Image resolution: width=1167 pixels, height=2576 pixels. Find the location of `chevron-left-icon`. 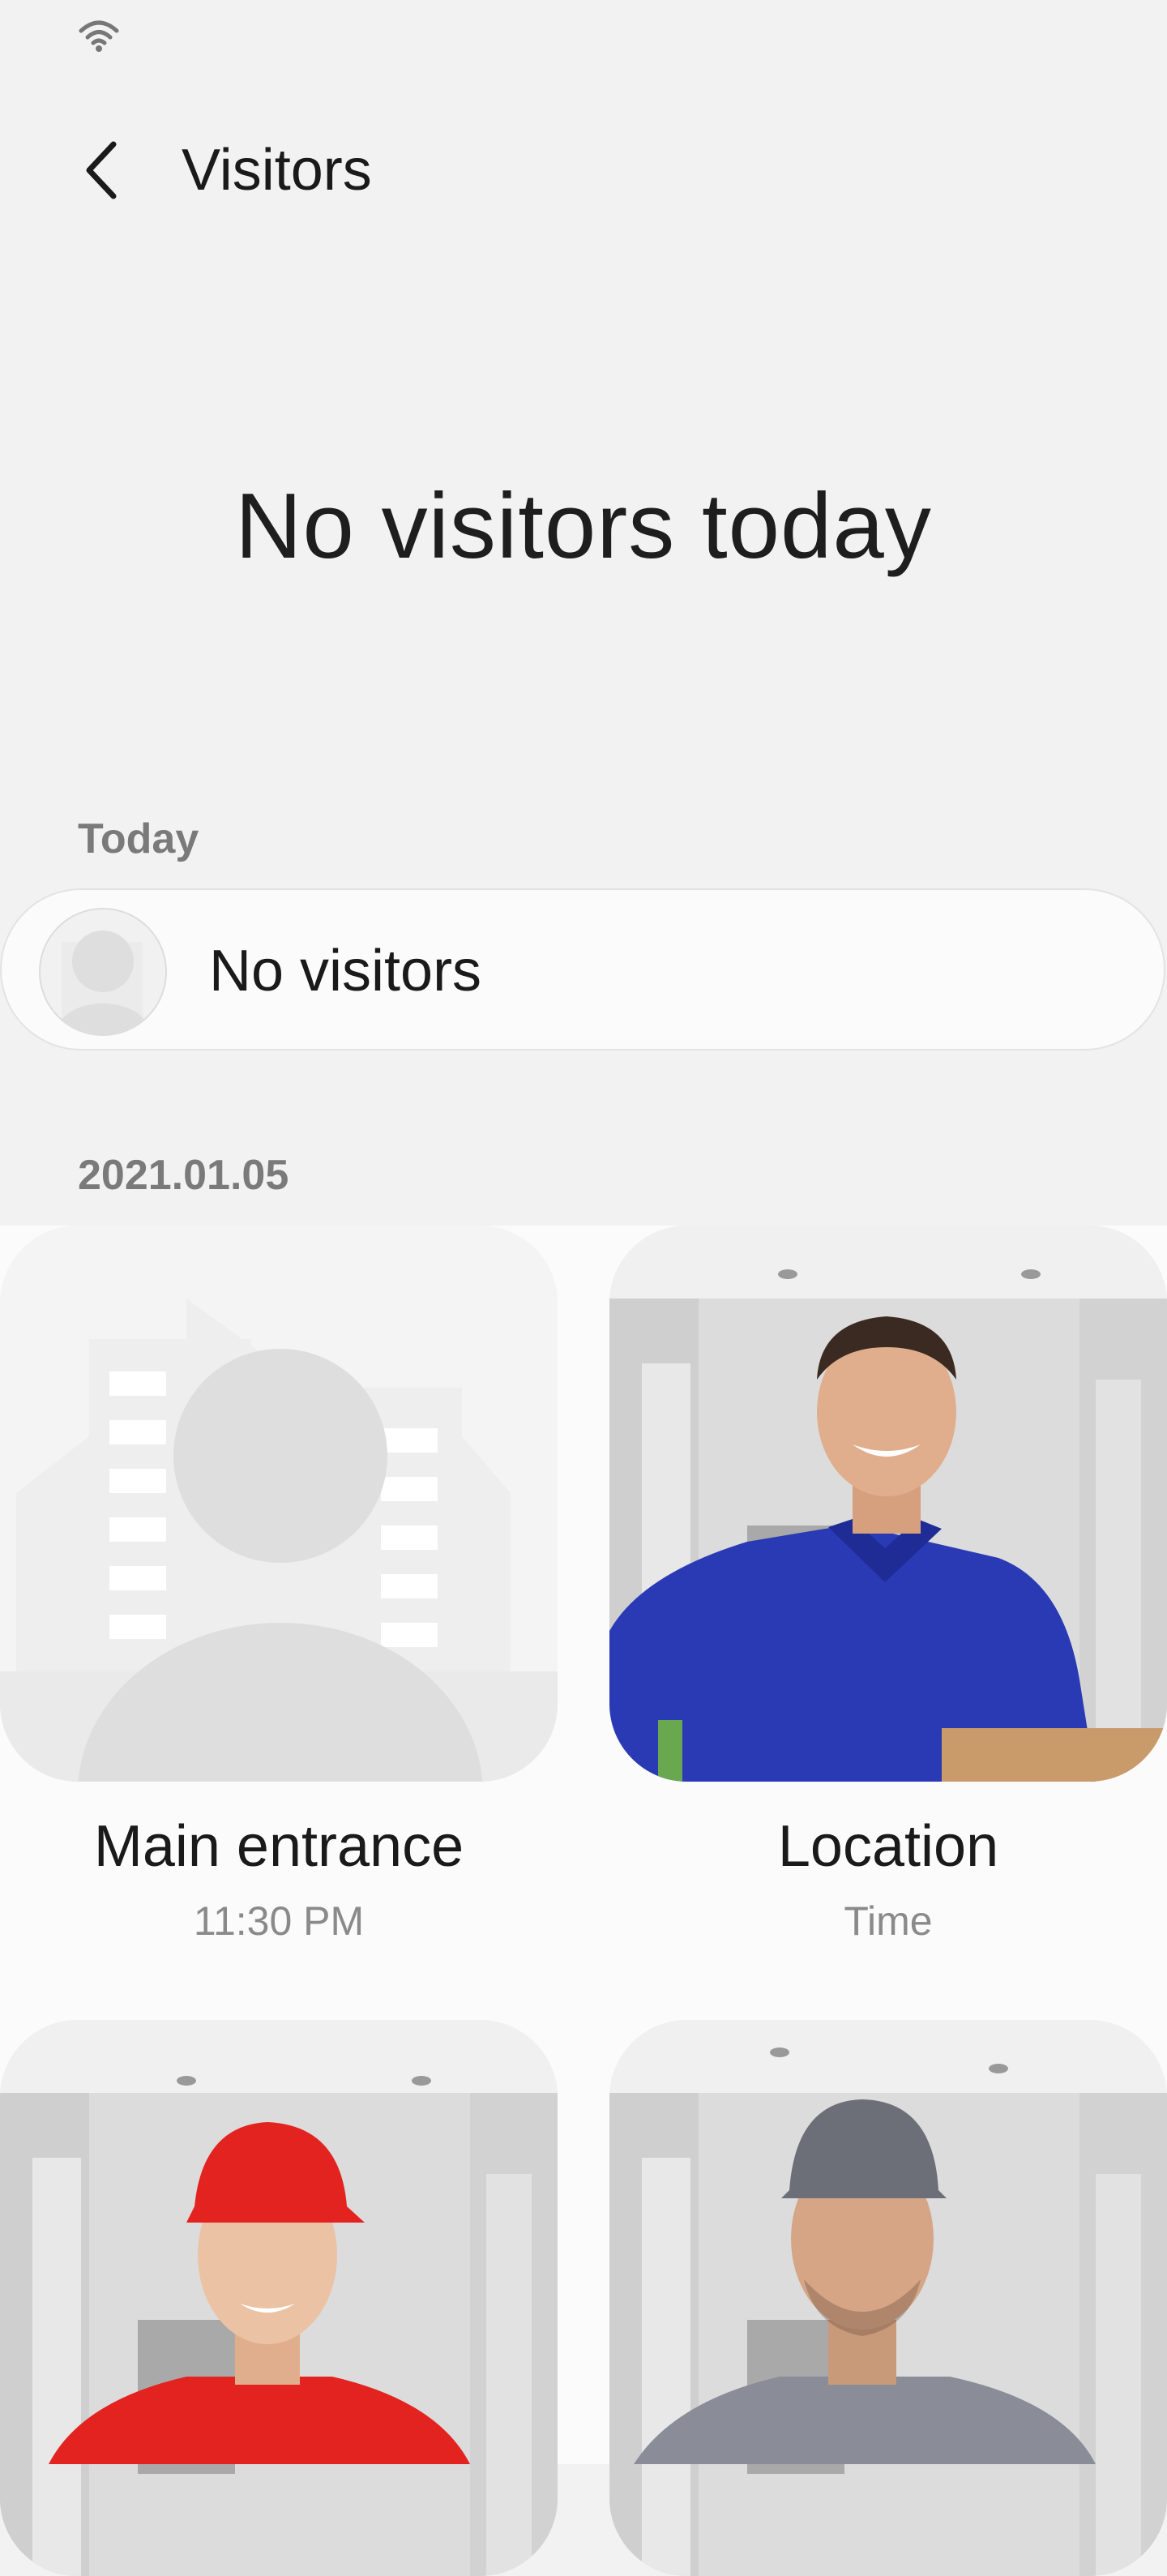

chevron-left-icon is located at coordinates (101, 170).